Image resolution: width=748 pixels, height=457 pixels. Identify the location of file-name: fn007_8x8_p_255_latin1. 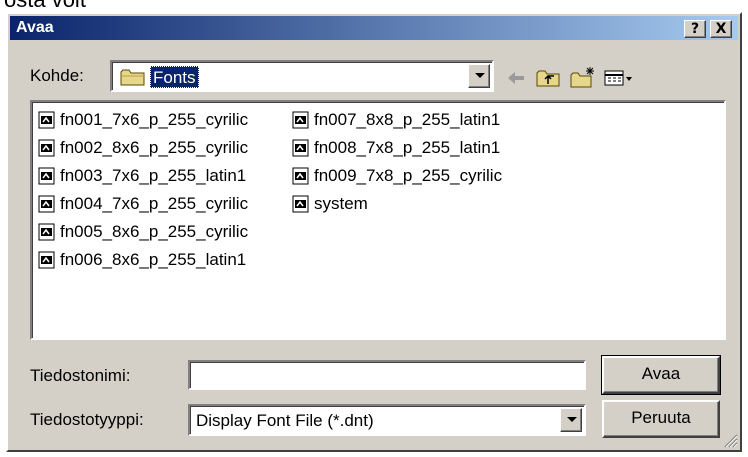
(407, 119).